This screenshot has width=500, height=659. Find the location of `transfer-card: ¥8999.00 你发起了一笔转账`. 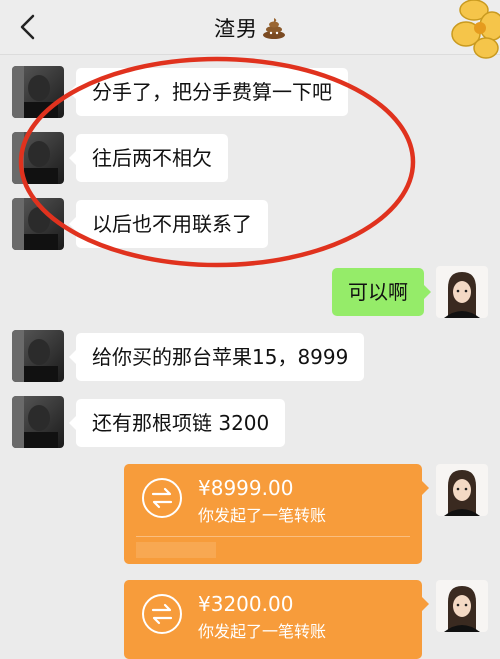

transfer-card: ¥8999.00 你发起了一笔转账 is located at coordinates (276, 514).